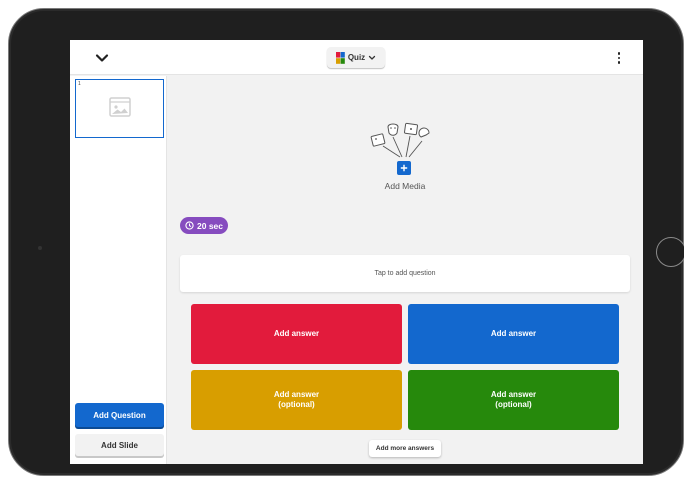  Describe the element at coordinates (102, 58) in the screenshot. I see `collapse-chevron-icon` at that location.